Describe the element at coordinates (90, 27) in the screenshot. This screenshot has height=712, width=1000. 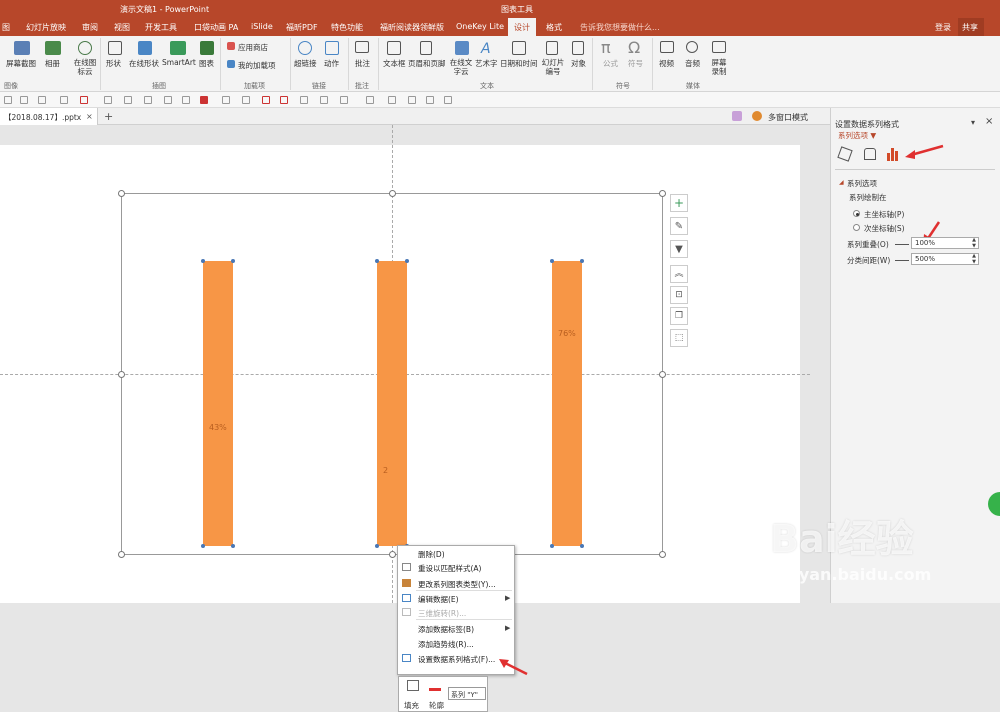
I see `tab-review: 审阅` at that location.